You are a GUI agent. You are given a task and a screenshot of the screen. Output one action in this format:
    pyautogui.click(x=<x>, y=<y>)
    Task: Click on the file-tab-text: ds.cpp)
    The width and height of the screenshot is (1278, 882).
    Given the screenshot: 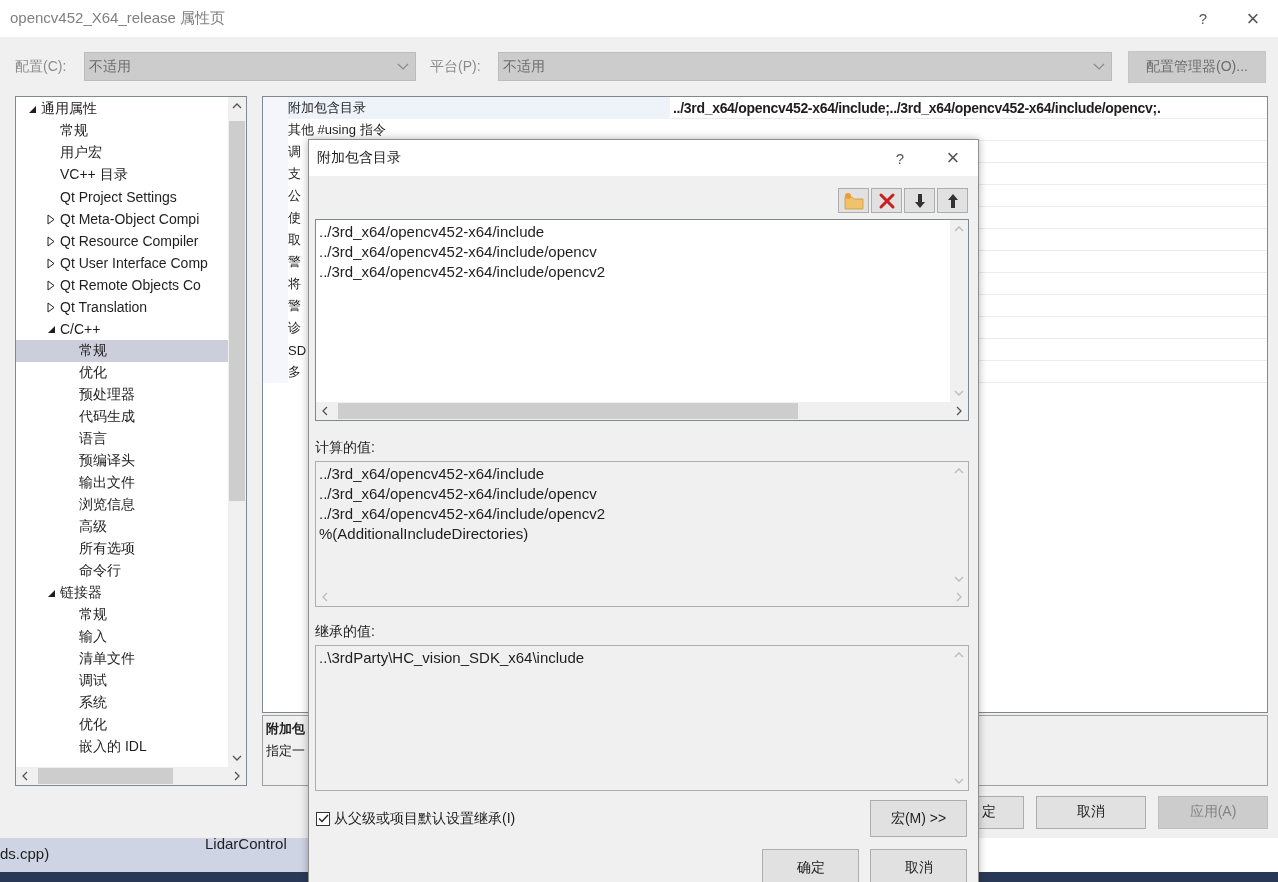 What is the action you would take?
    pyautogui.click(x=25, y=853)
    